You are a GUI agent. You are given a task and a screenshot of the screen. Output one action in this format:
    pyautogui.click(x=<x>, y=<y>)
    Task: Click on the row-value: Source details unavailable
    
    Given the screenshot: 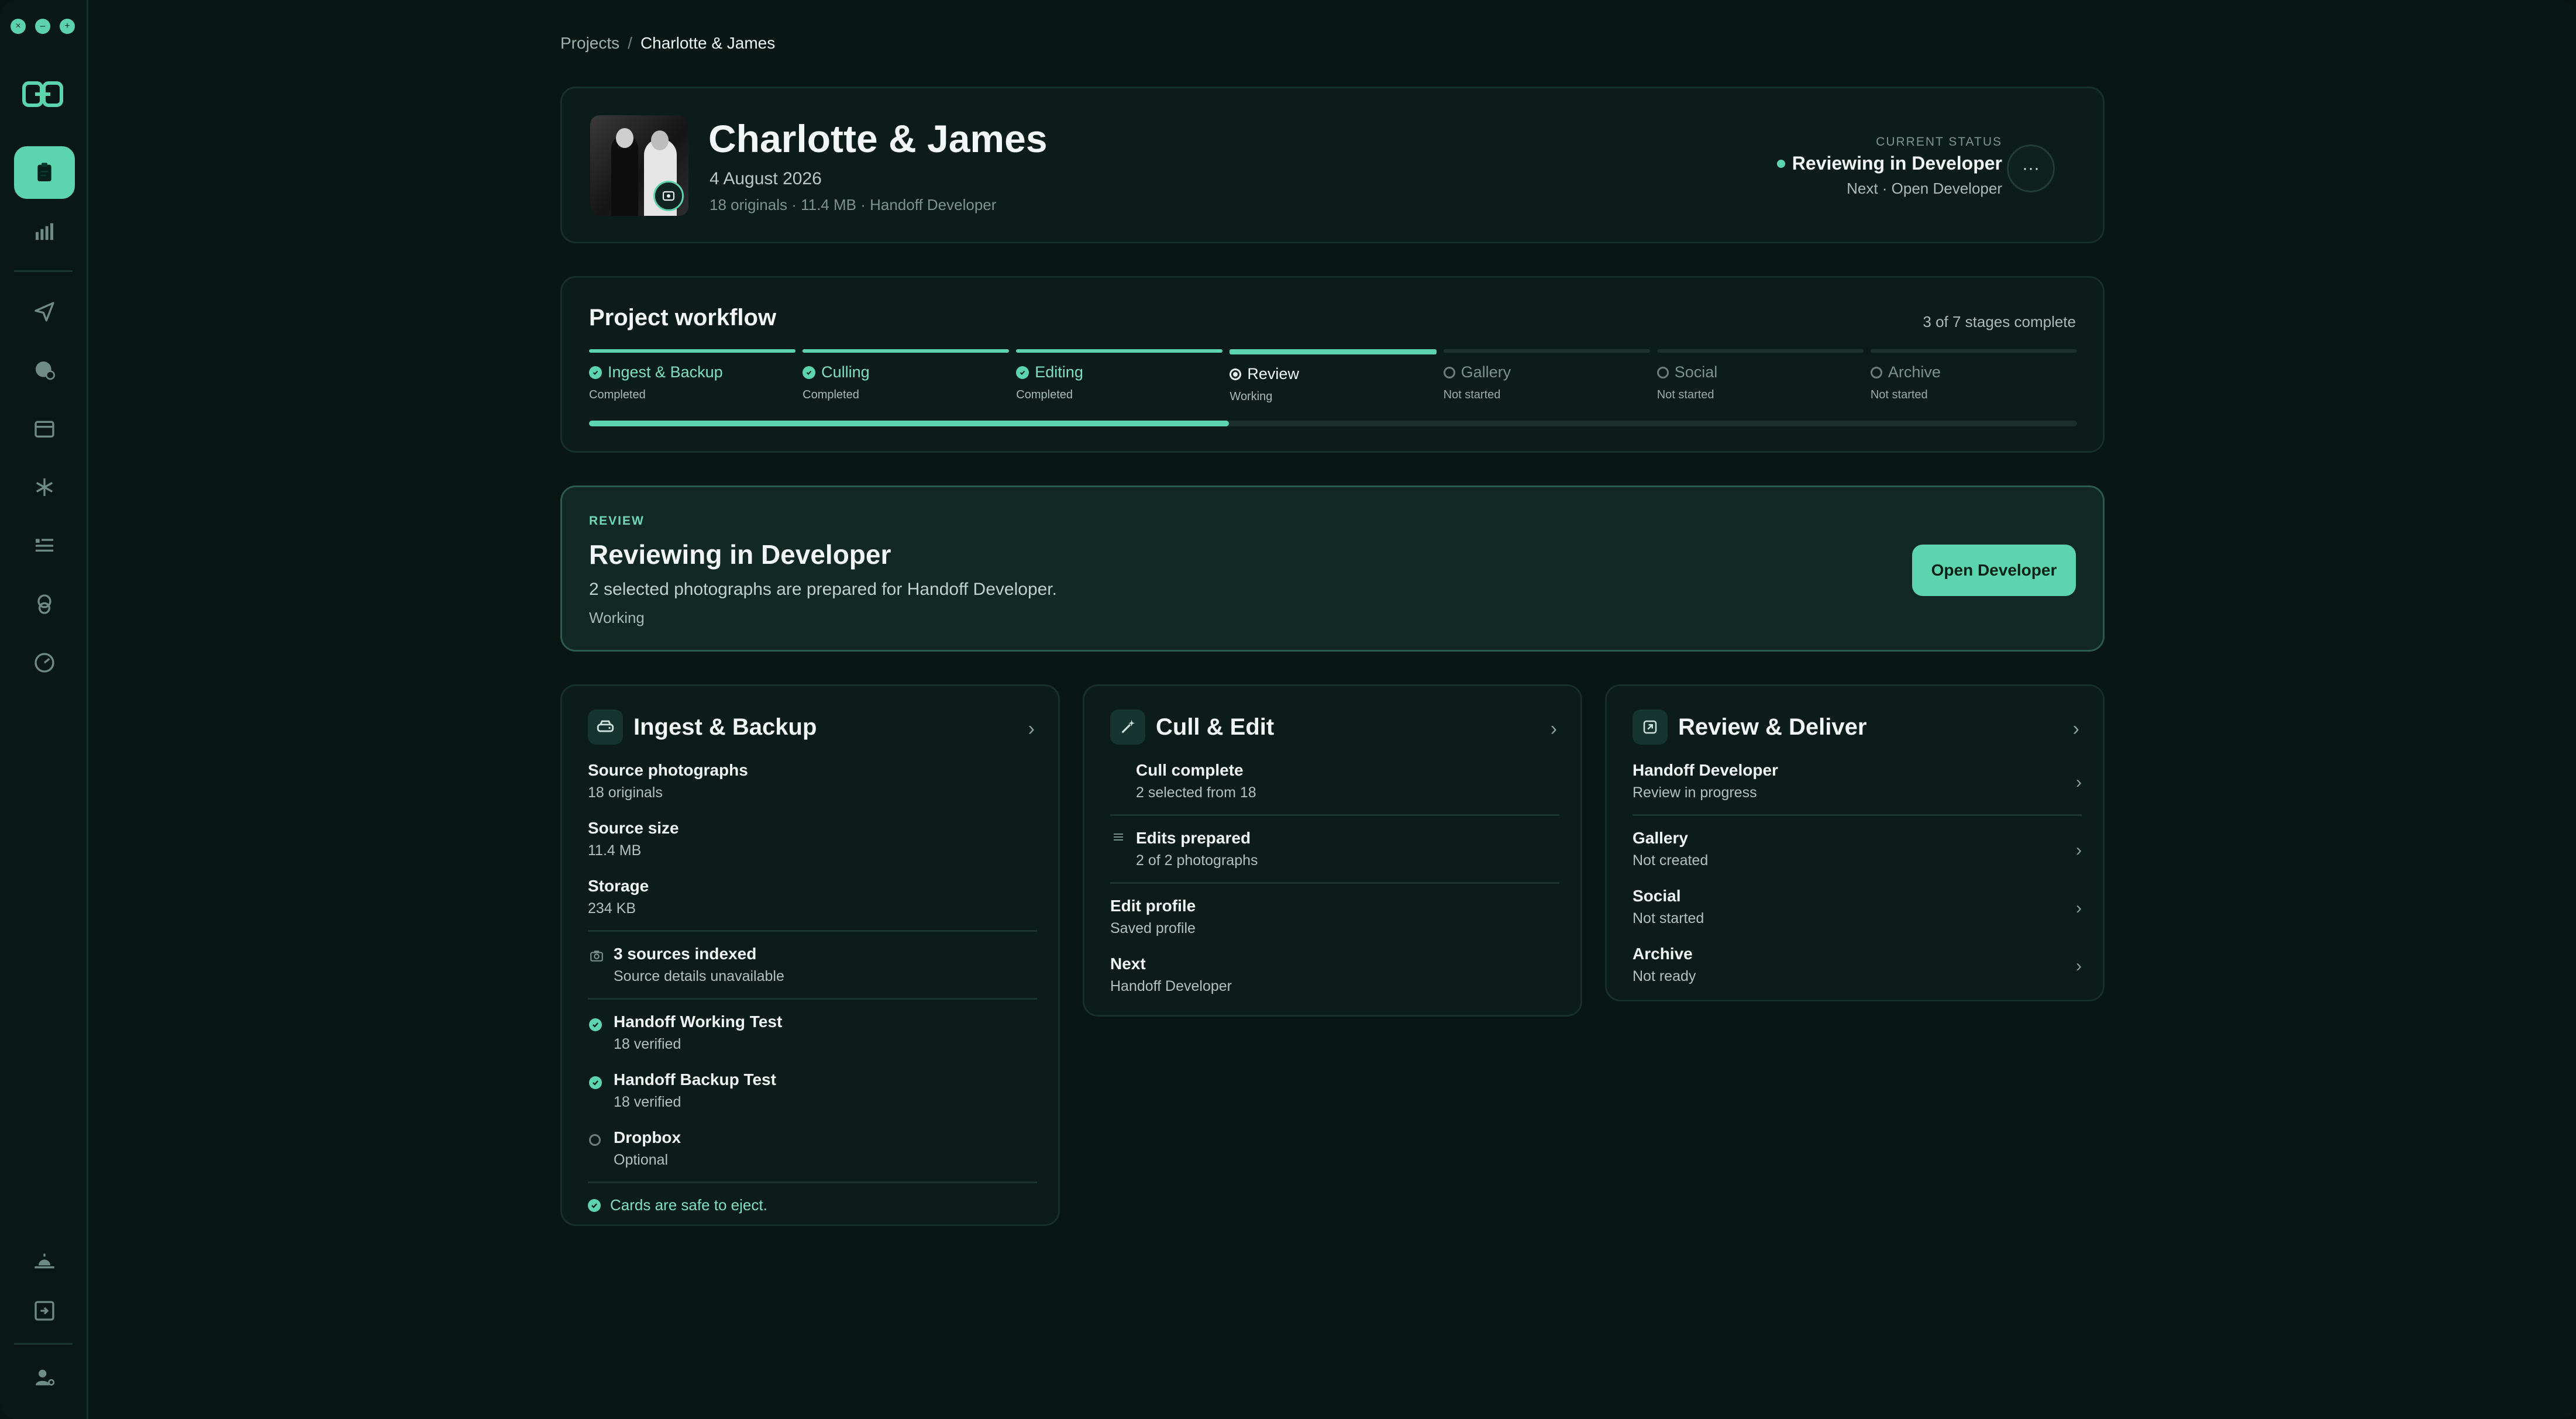 What is the action you would take?
    pyautogui.click(x=699, y=976)
    